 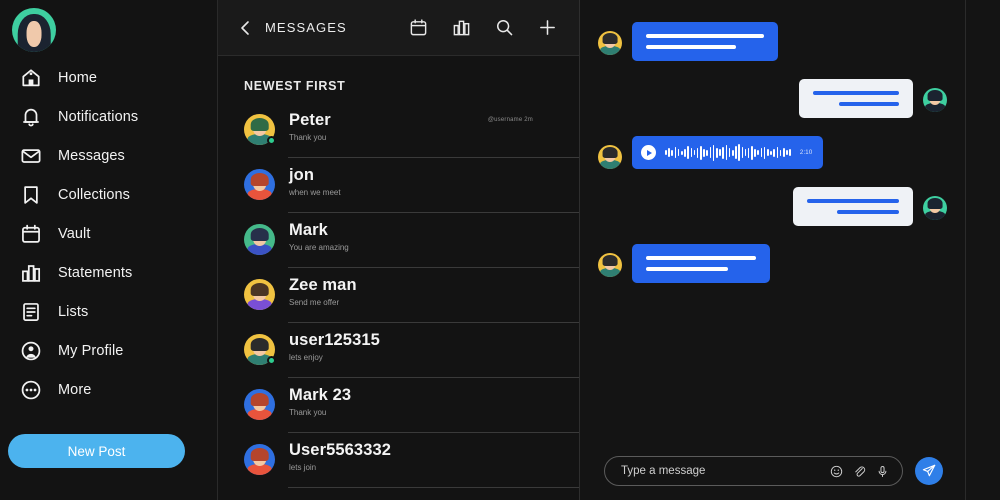 What do you see at coordinates (547, 27) in the screenshot?
I see `new-message-button` at bounding box center [547, 27].